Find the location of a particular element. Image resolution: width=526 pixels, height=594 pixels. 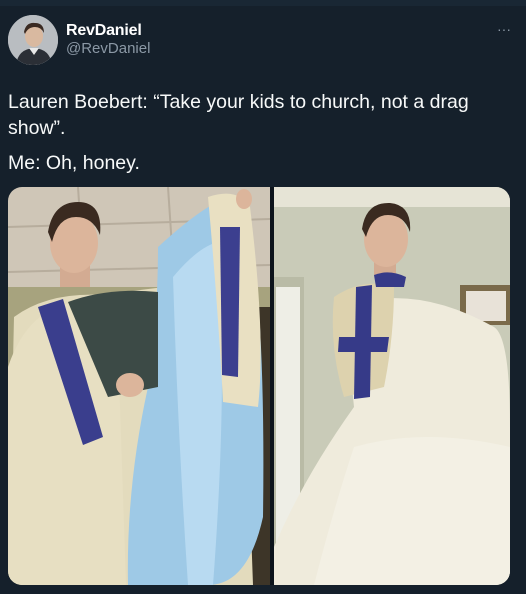

author-handle: @RevDaniel is located at coordinates (108, 48).